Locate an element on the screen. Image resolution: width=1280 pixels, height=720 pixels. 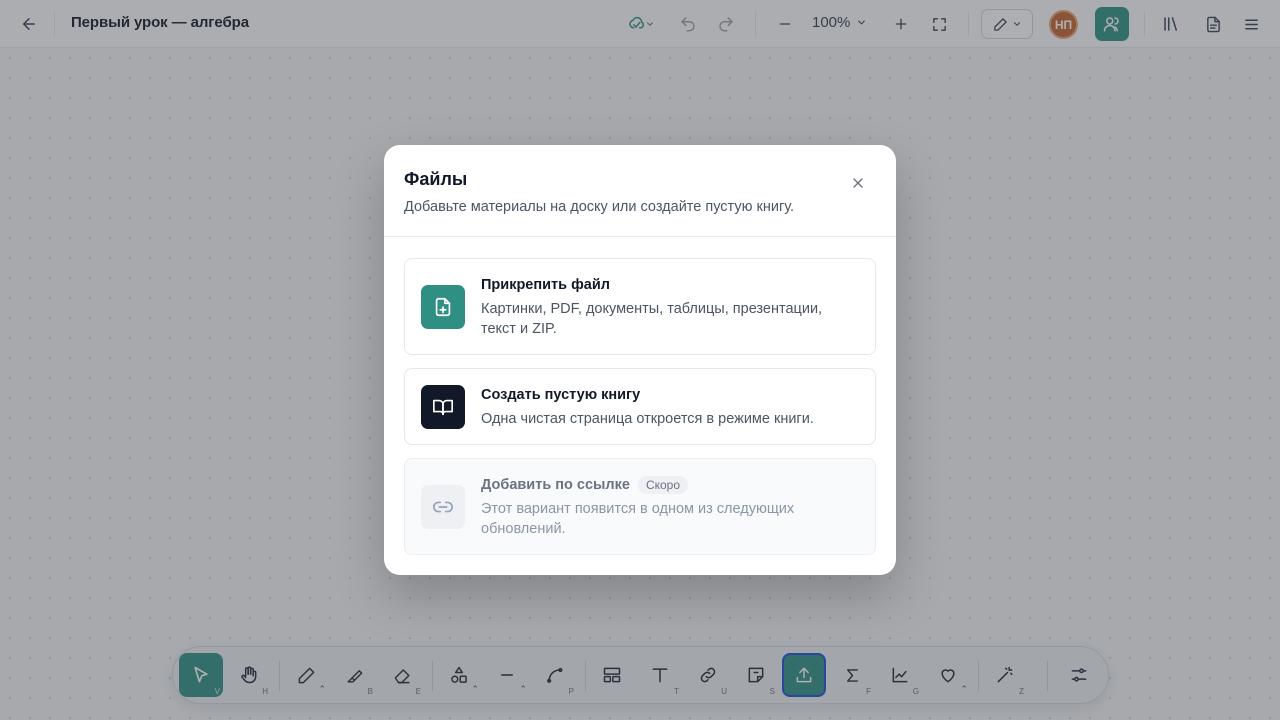
link-icon is located at coordinates (443, 507).